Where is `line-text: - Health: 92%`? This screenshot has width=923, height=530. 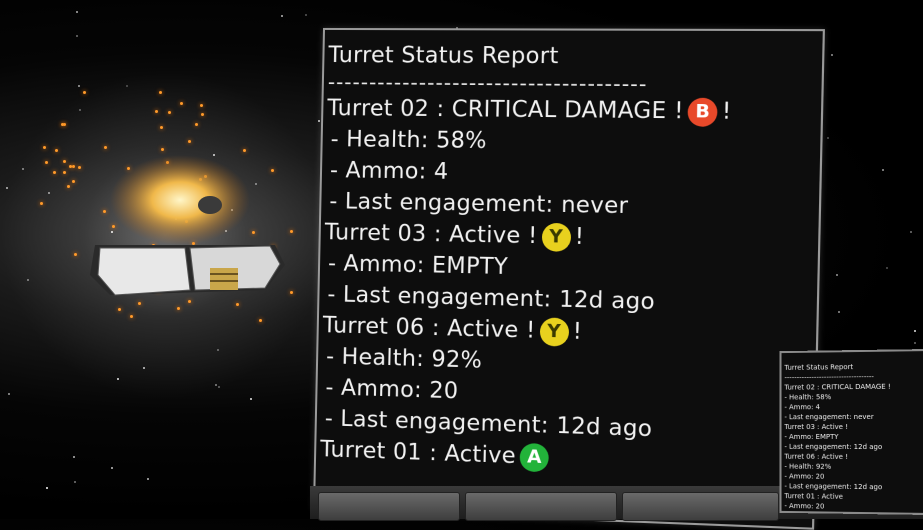
line-text: - Health: 92% is located at coordinates (404, 359).